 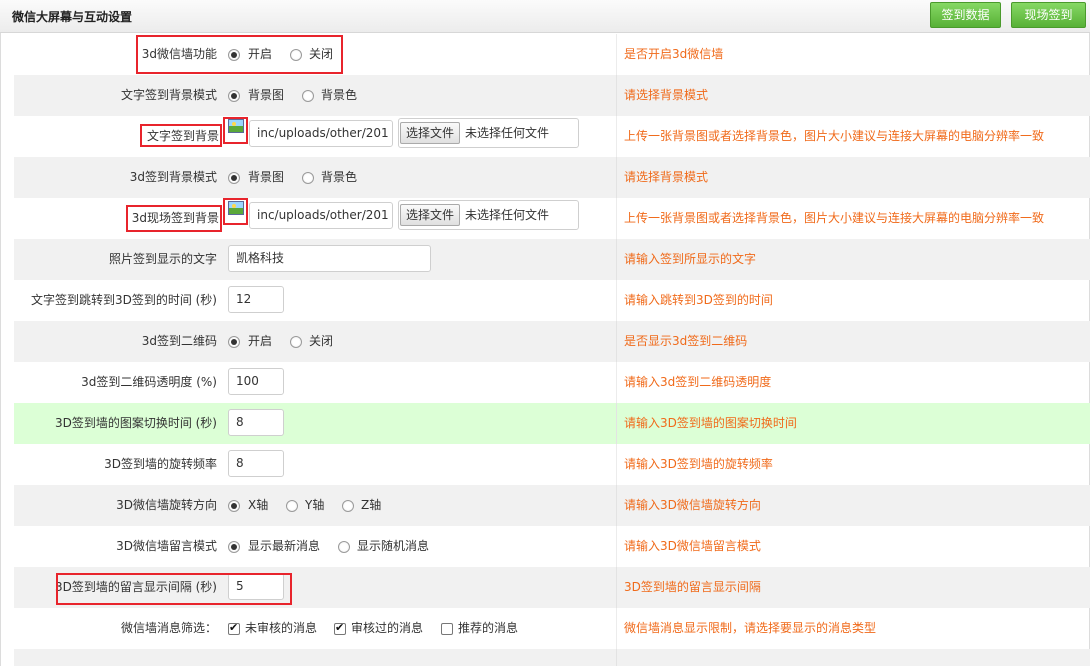 I want to click on row-label: 文字签到背景, so click(x=182, y=136).